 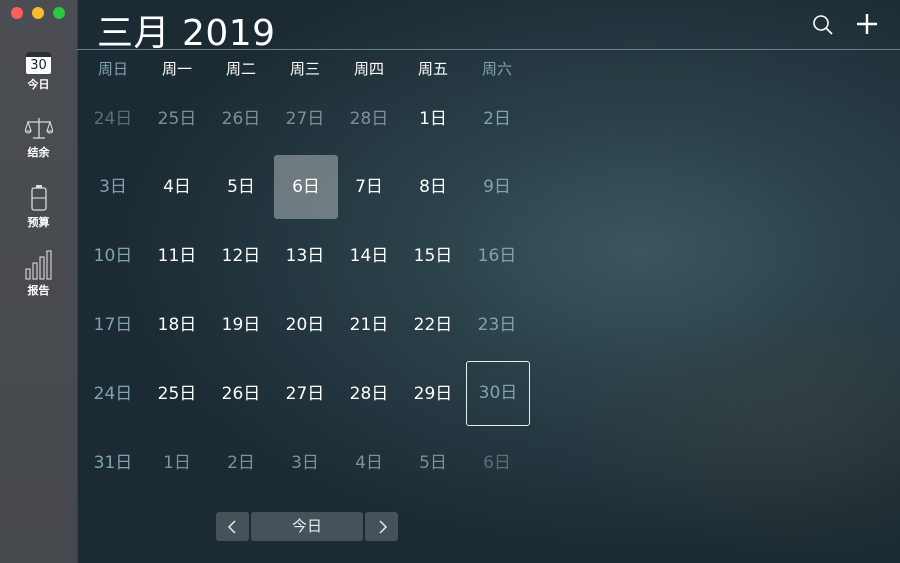 What do you see at coordinates (305, 256) in the screenshot?
I see `day-cell: 13日` at bounding box center [305, 256].